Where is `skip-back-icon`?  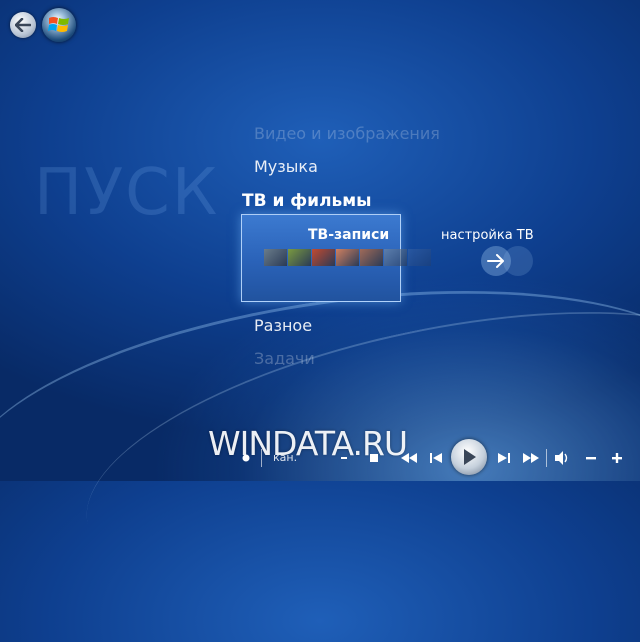 skip-back-icon is located at coordinates (436, 458).